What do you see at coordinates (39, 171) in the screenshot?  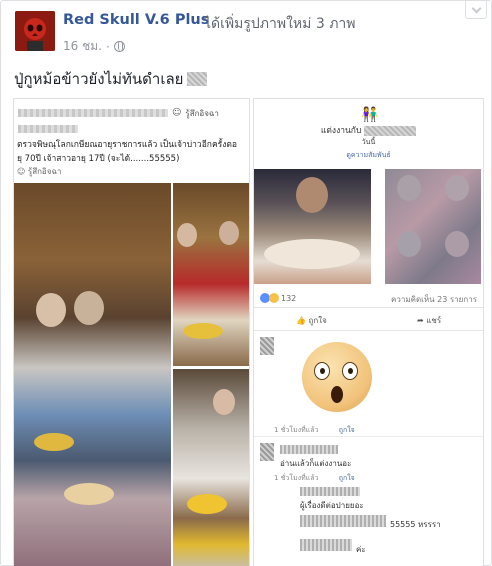 I see `shared-feeling-tag: ☺ รู้สึกอิจฉา` at bounding box center [39, 171].